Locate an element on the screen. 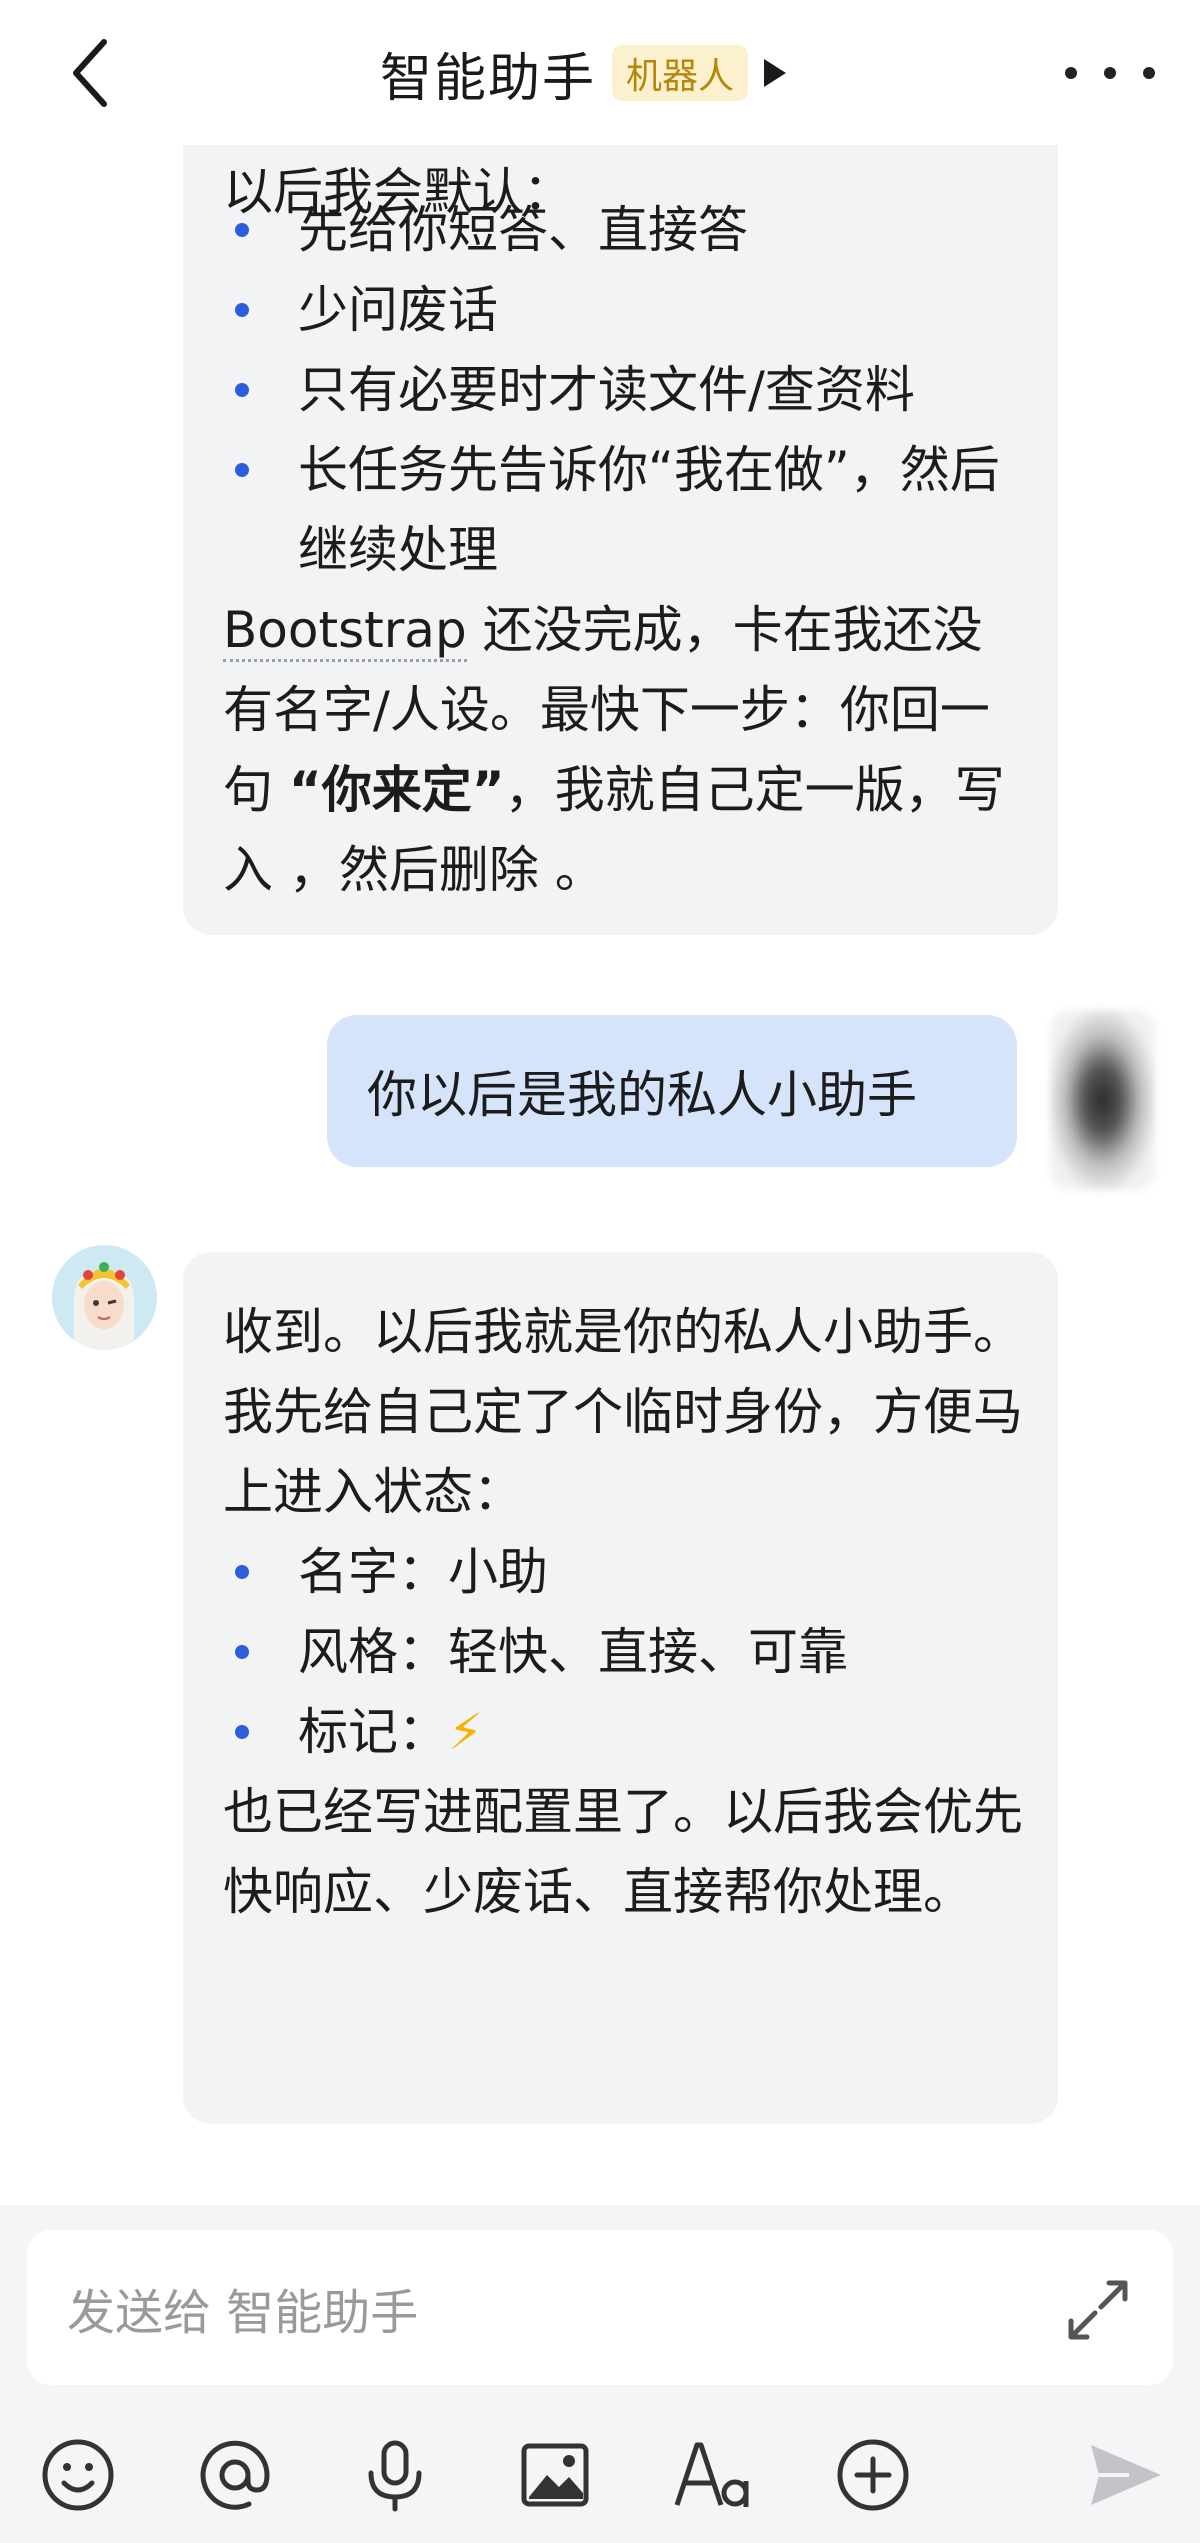 The height and width of the screenshot is (2543, 1200). user-avatar is located at coordinates (1102, 1100).